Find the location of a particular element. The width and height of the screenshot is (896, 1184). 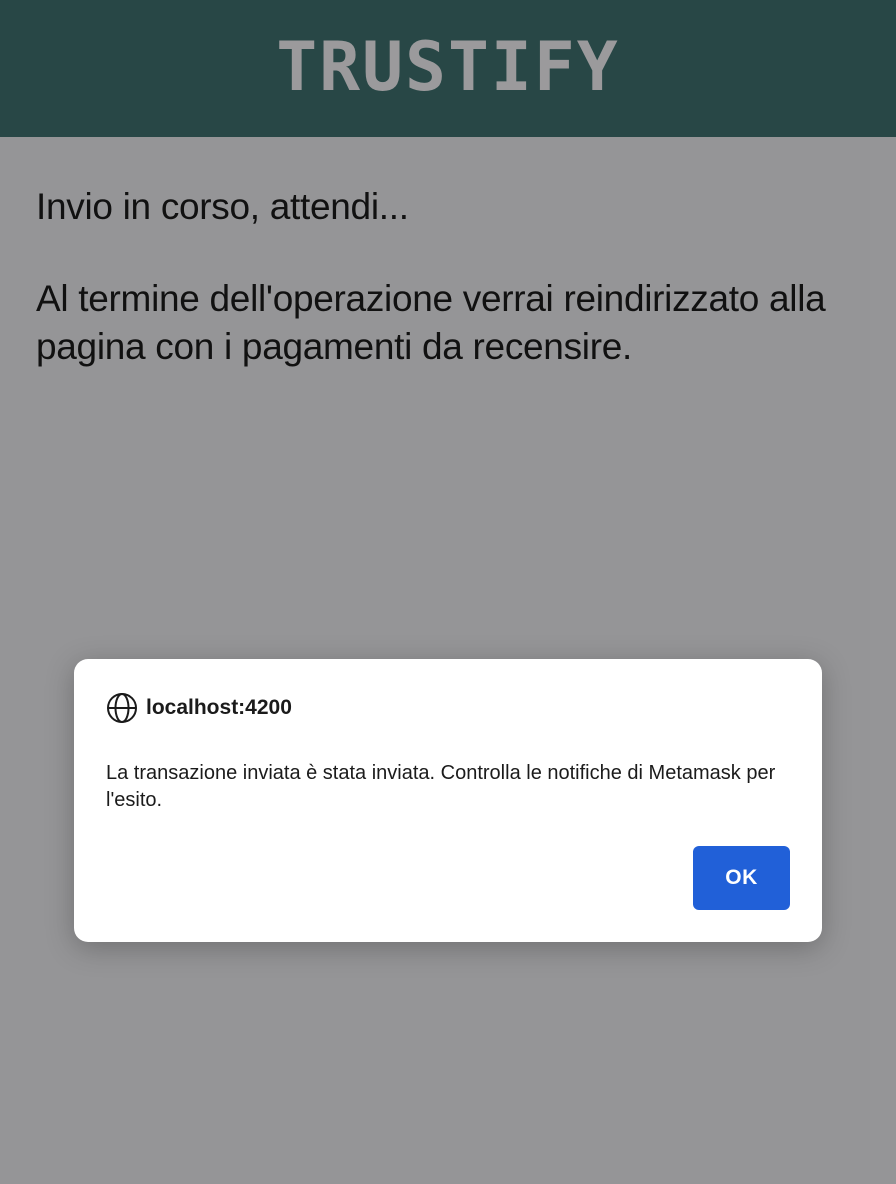

dialog-origin: localhost:4200 is located at coordinates (199, 708).